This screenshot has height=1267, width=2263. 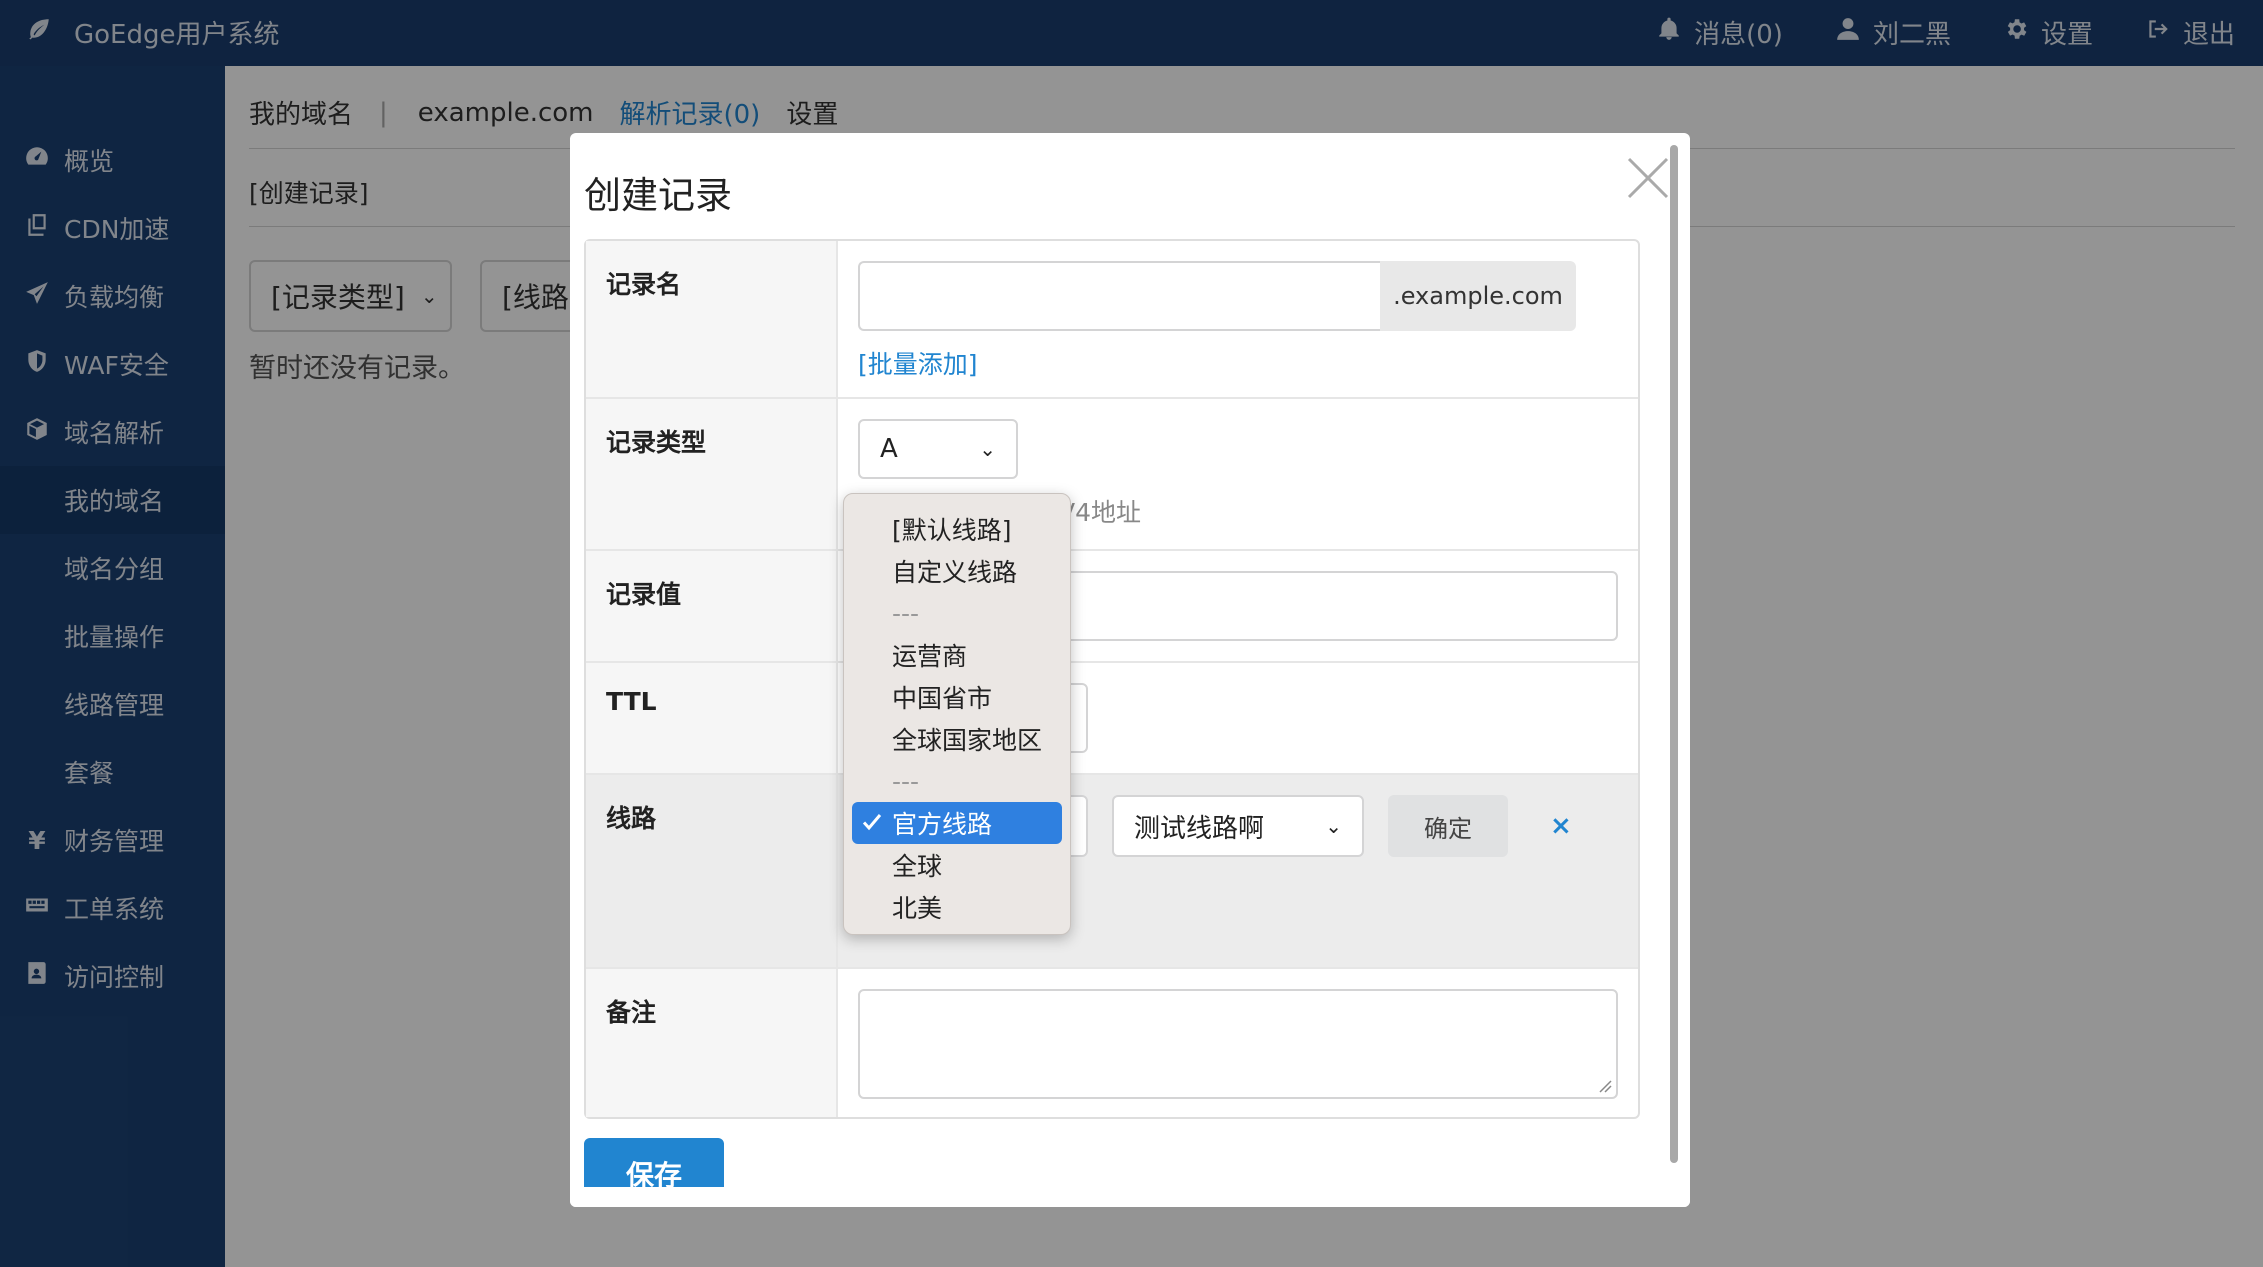 I want to click on dropdown-option: 自定义线路, so click(x=957, y=571).